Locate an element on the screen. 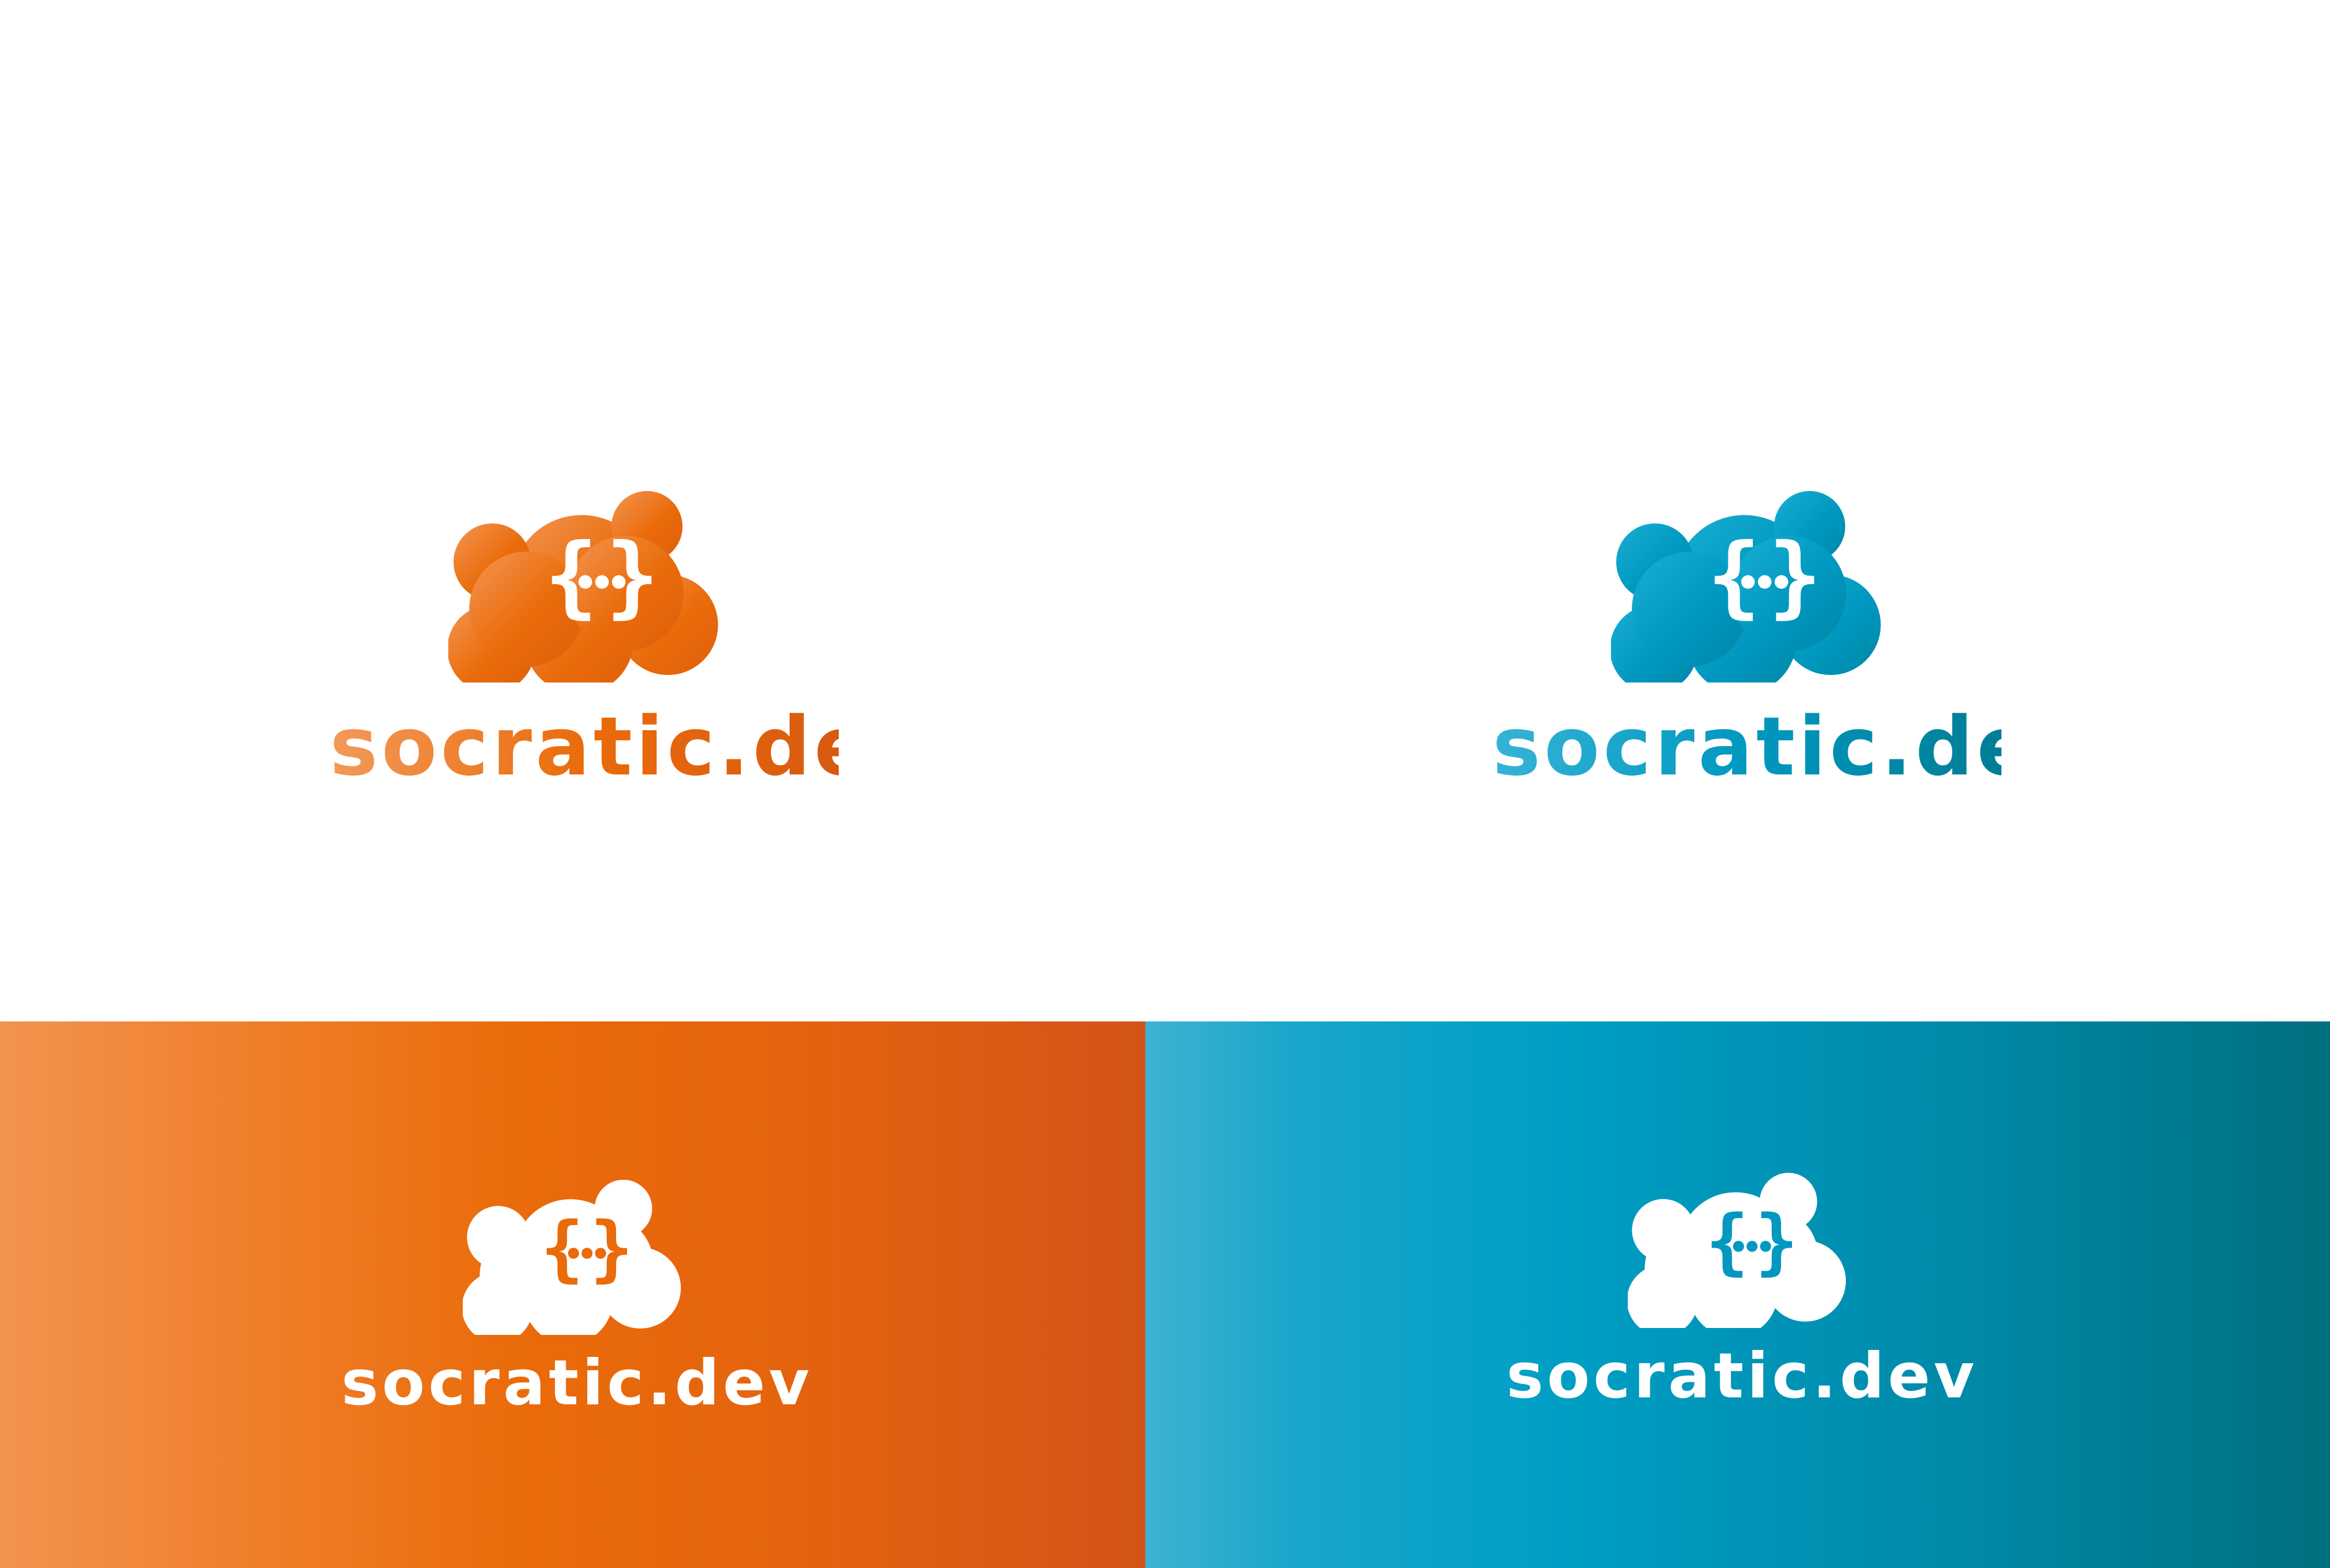  logo-white-on-blue: { } socratic.dev is located at coordinates (1742, 1291).